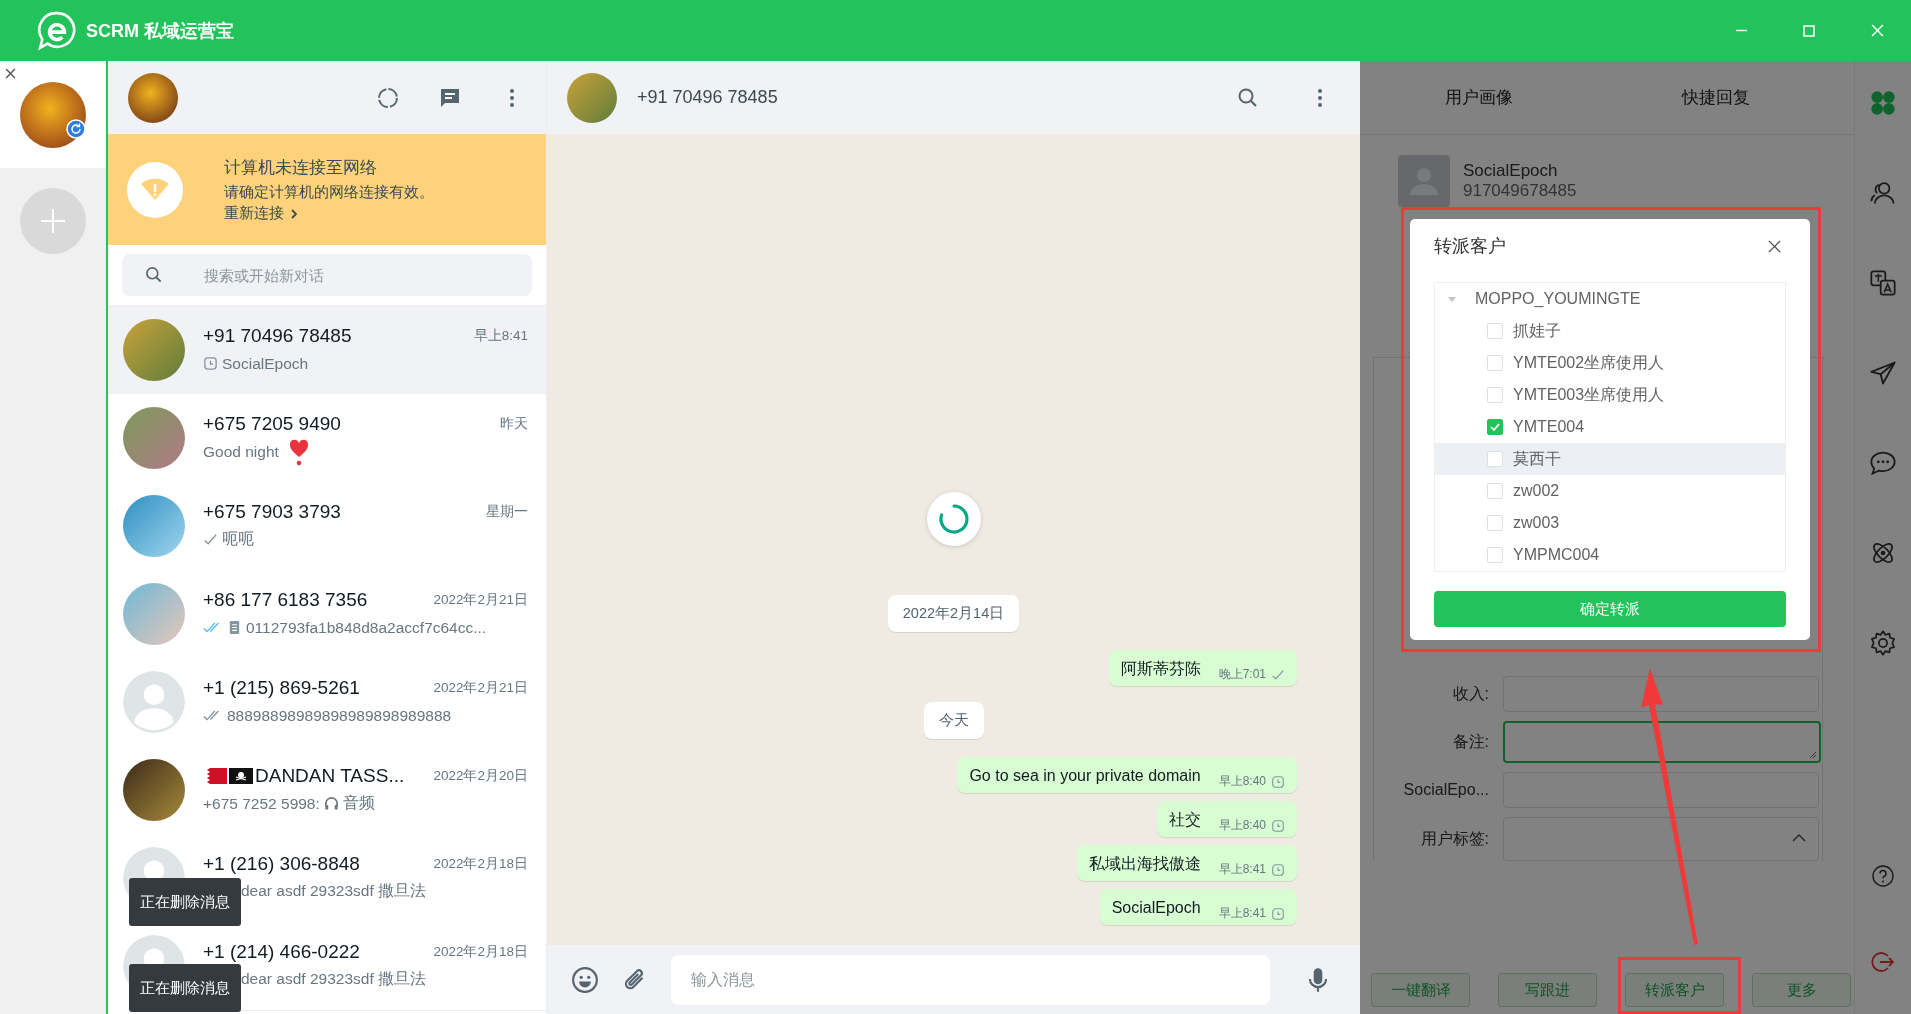 Image resolution: width=1911 pixels, height=1014 pixels. I want to click on chat-time: 昨天, so click(514, 423).